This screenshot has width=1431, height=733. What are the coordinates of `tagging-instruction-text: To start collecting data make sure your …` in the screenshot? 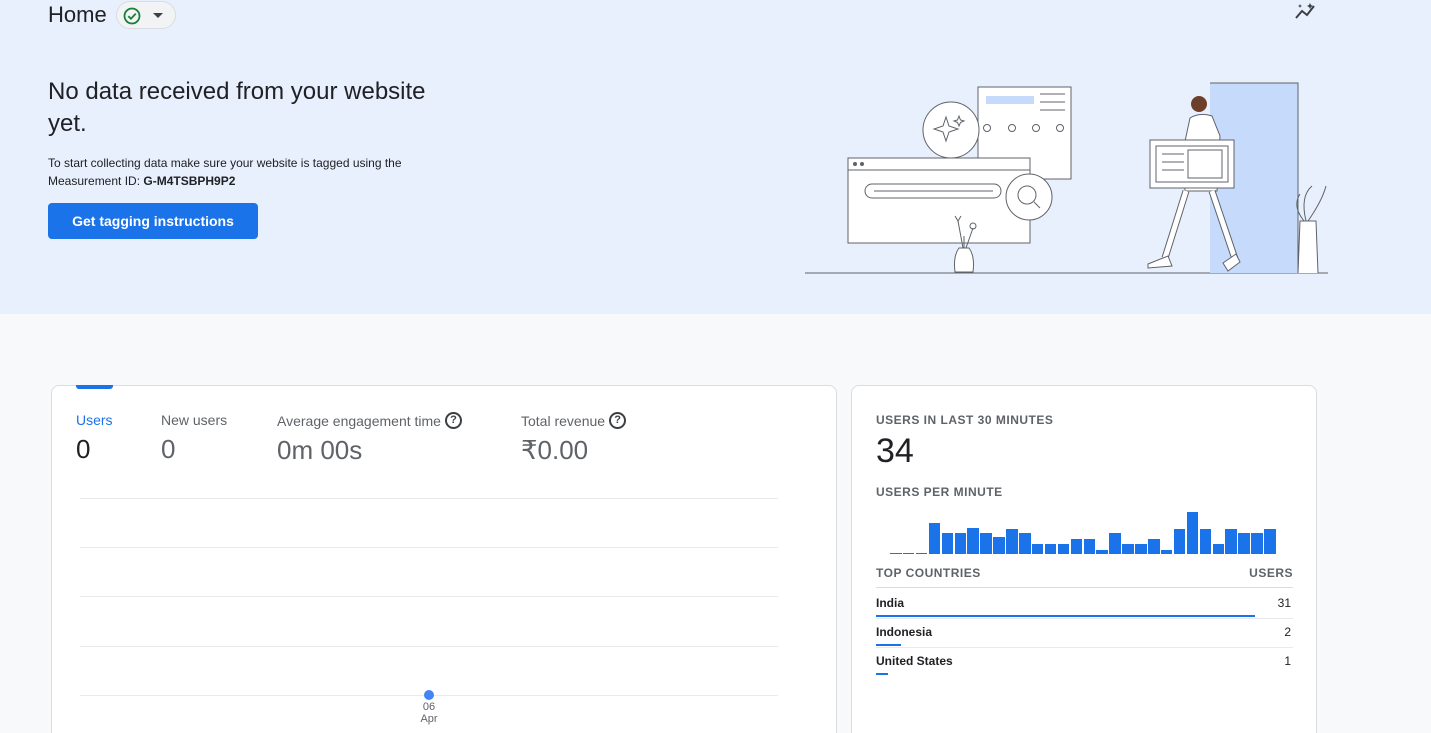 It's located at (258, 172).